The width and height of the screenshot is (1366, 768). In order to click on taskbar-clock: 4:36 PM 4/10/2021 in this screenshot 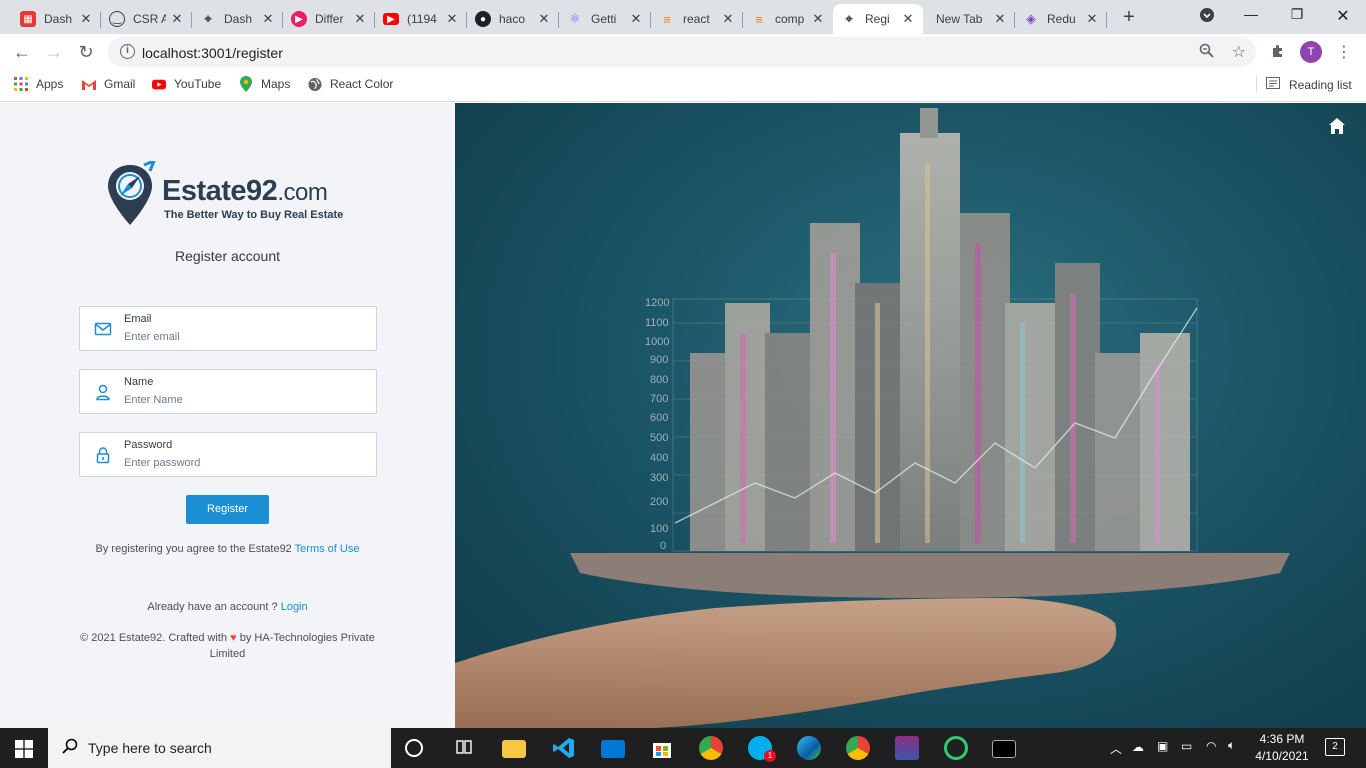, I will do `click(1282, 748)`.